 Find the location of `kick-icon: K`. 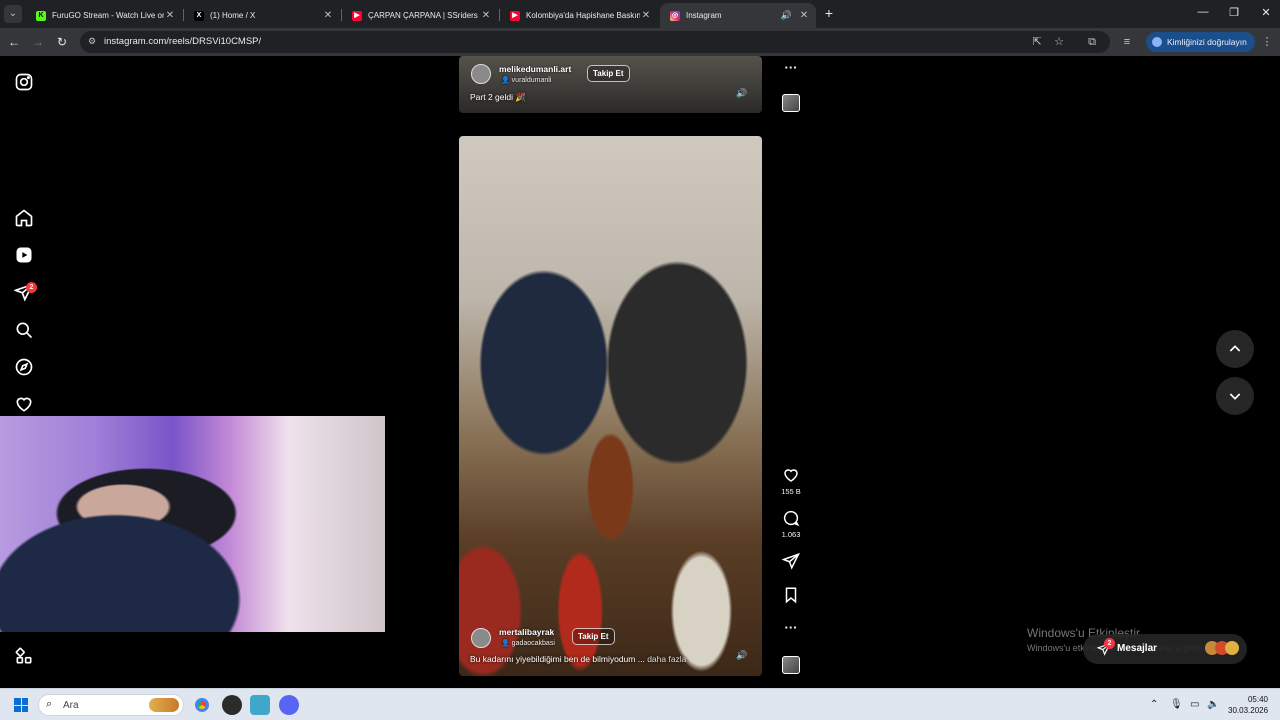

kick-icon: K is located at coordinates (41, 15).